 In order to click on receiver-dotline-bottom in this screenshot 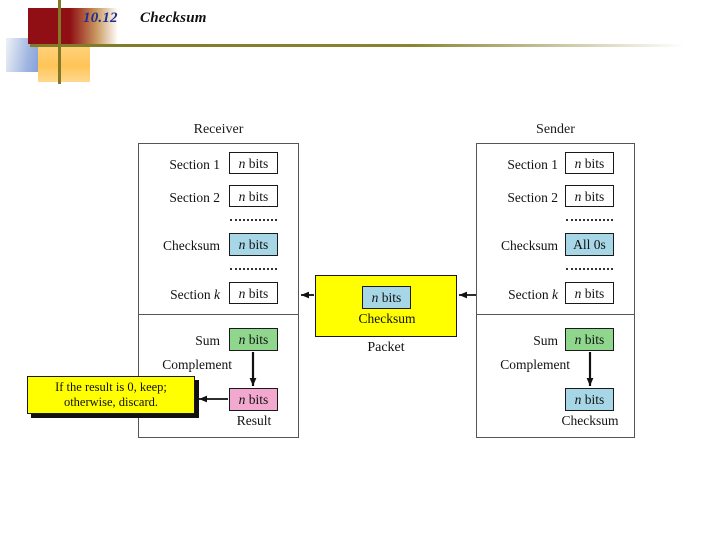, I will do `click(253, 269)`.